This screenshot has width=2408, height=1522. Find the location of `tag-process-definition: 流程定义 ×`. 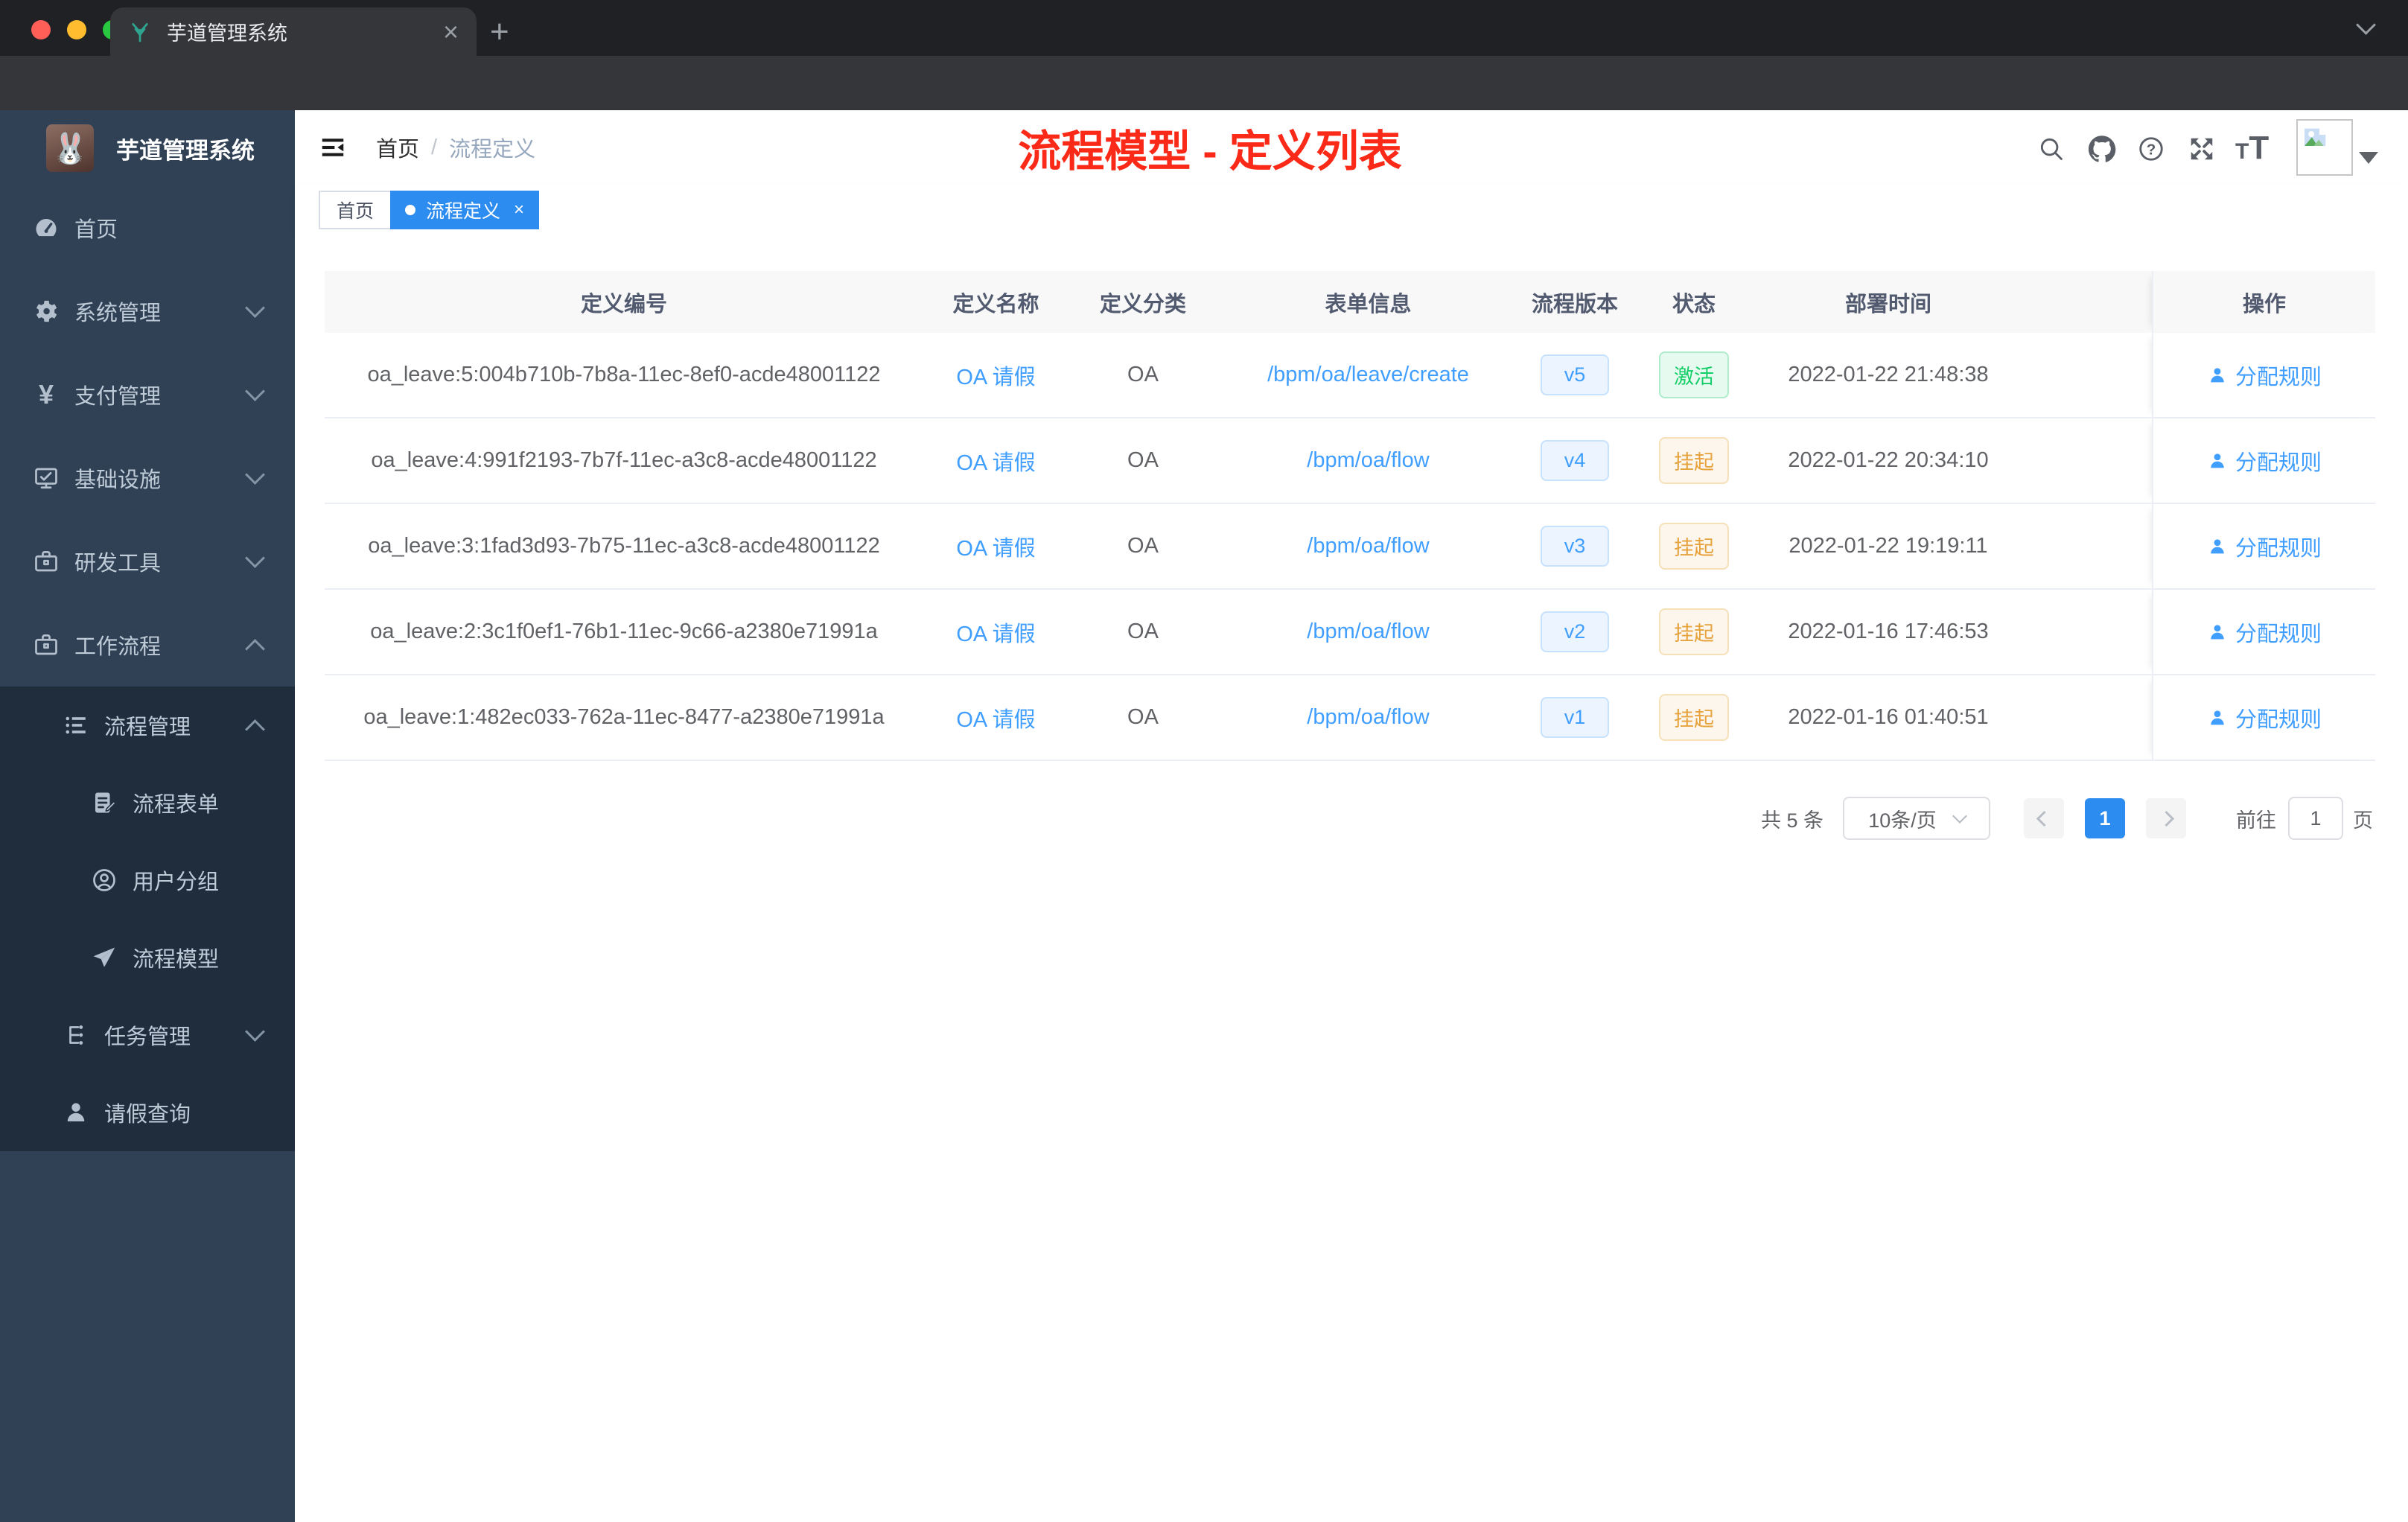

tag-process-definition: 流程定义 × is located at coordinates (465, 210).